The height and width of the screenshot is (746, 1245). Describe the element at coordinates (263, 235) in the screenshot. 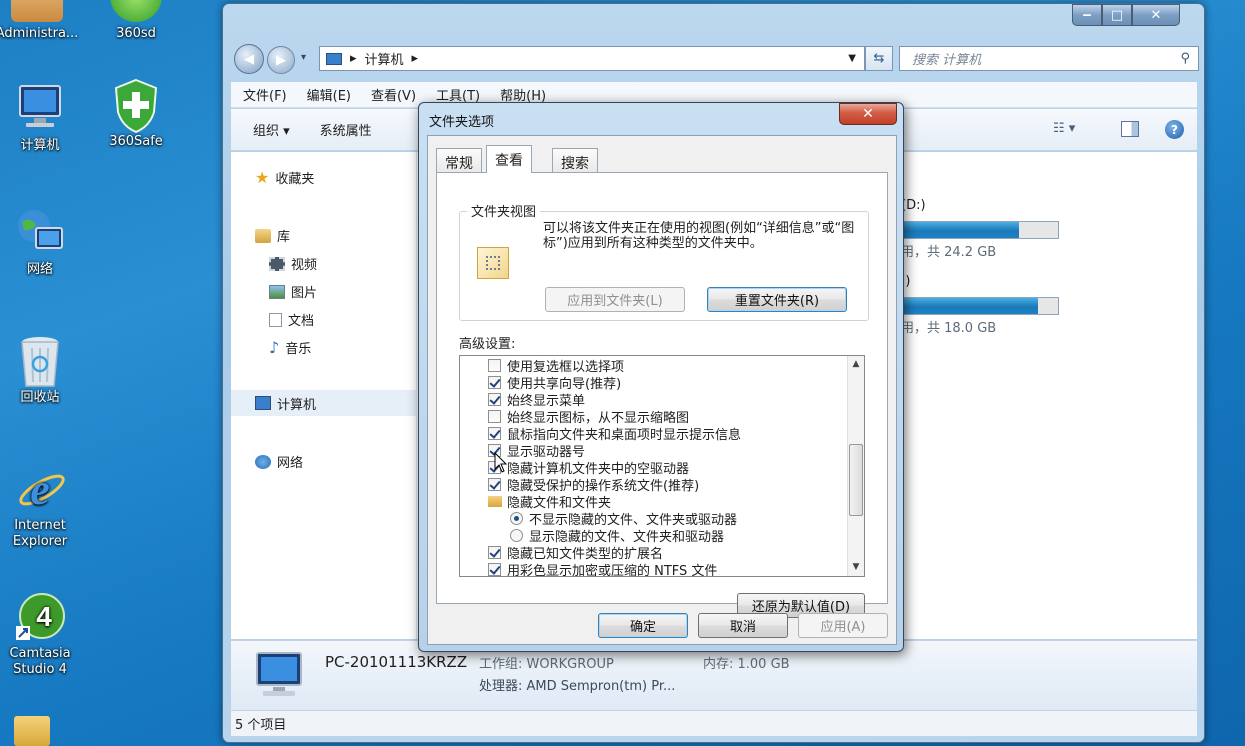

I see `library-icon` at that location.